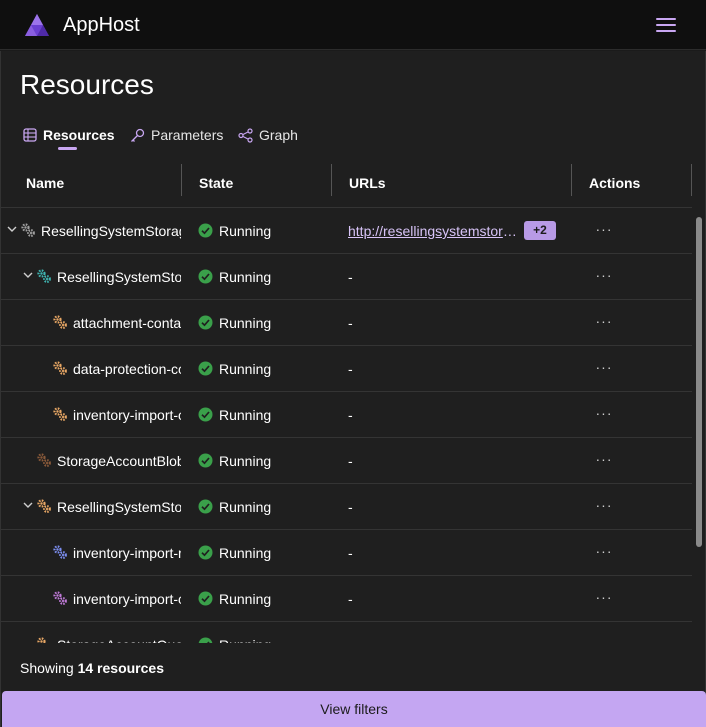 This screenshot has height=727, width=706. What do you see at coordinates (540, 230) in the screenshot?
I see `more-urls-badge: +2` at bounding box center [540, 230].